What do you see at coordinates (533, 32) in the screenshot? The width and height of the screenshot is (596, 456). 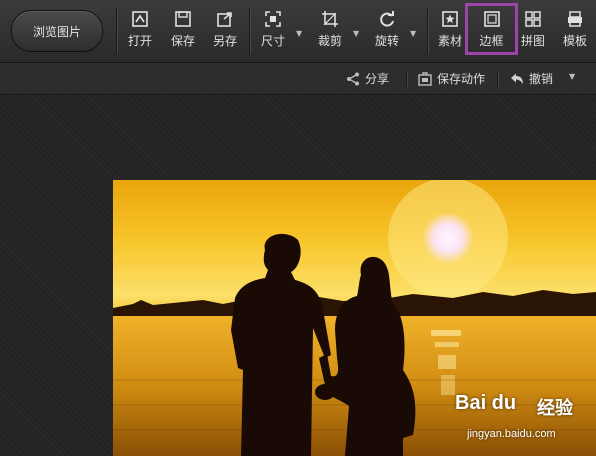 I see `collage-button: 拼图` at bounding box center [533, 32].